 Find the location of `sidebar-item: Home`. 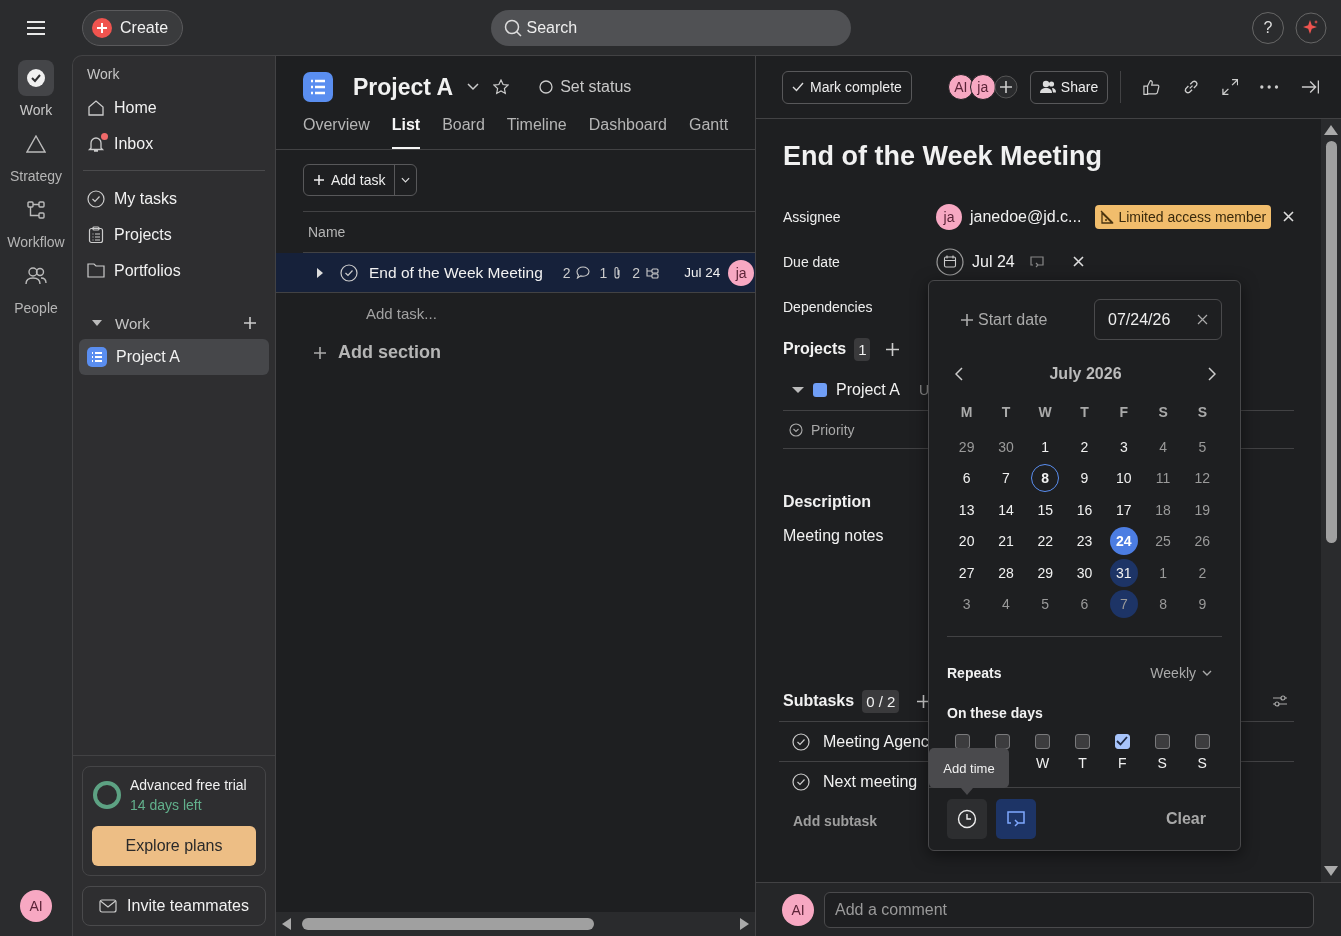

sidebar-item: Home is located at coordinates (174, 108).